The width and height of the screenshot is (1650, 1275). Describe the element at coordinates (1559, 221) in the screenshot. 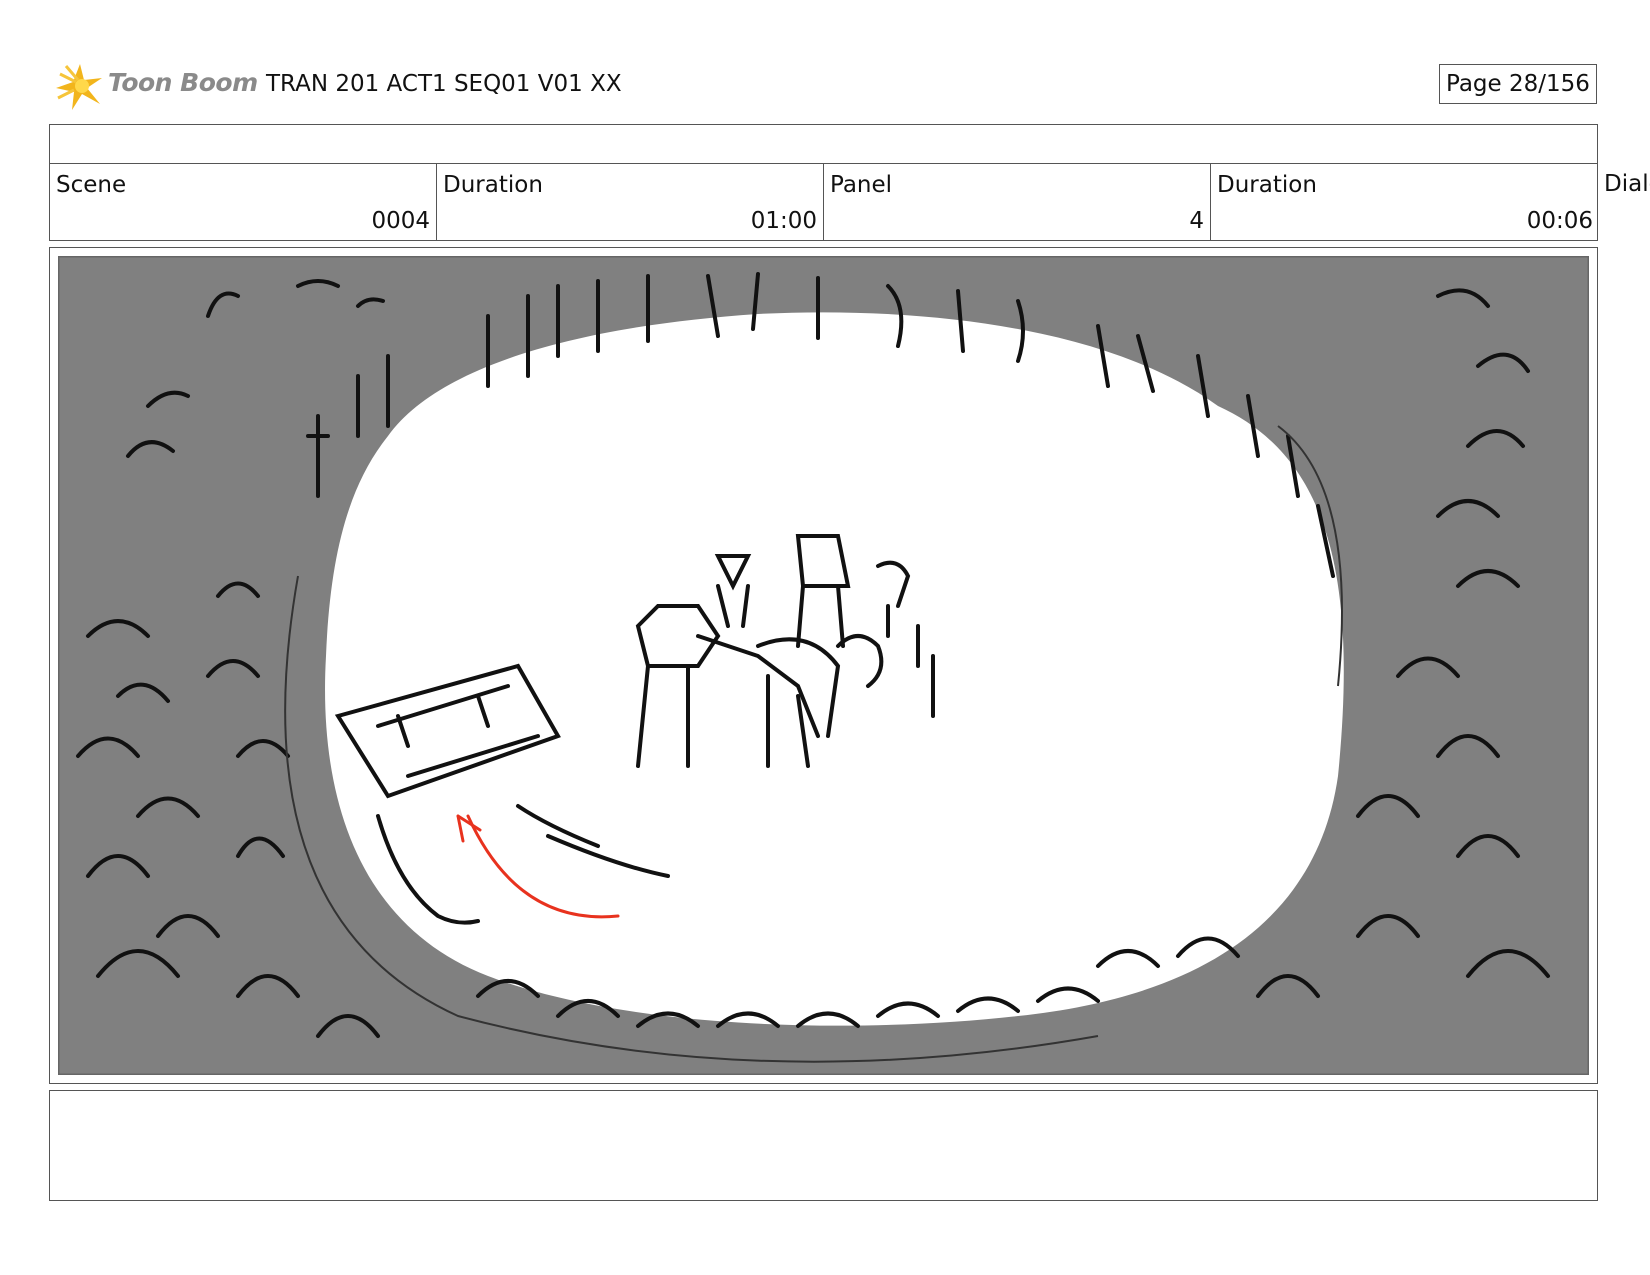

I see `panel-duration-value: 00:06` at that location.